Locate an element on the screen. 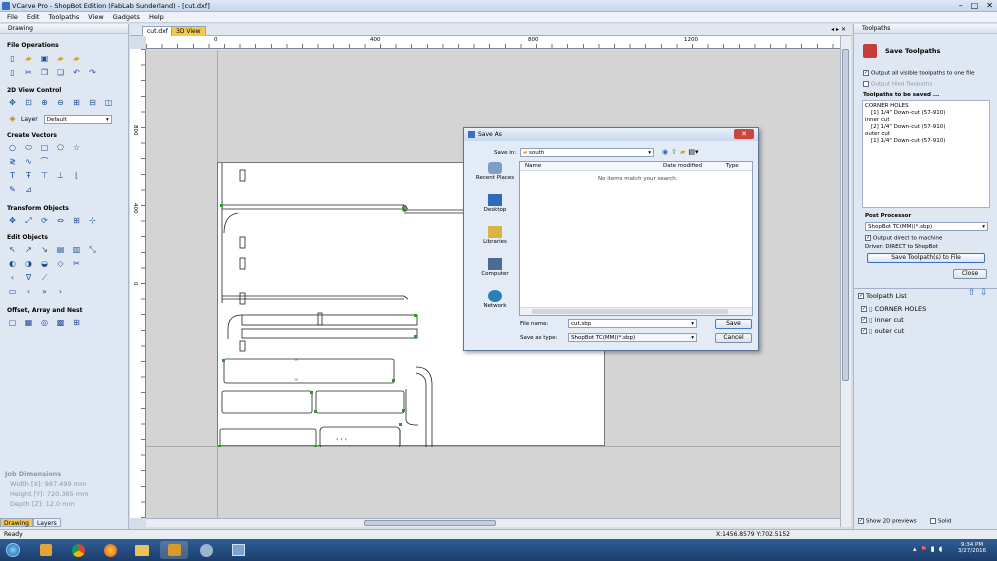  column-date-modified: Date modified is located at coordinates (682, 166).